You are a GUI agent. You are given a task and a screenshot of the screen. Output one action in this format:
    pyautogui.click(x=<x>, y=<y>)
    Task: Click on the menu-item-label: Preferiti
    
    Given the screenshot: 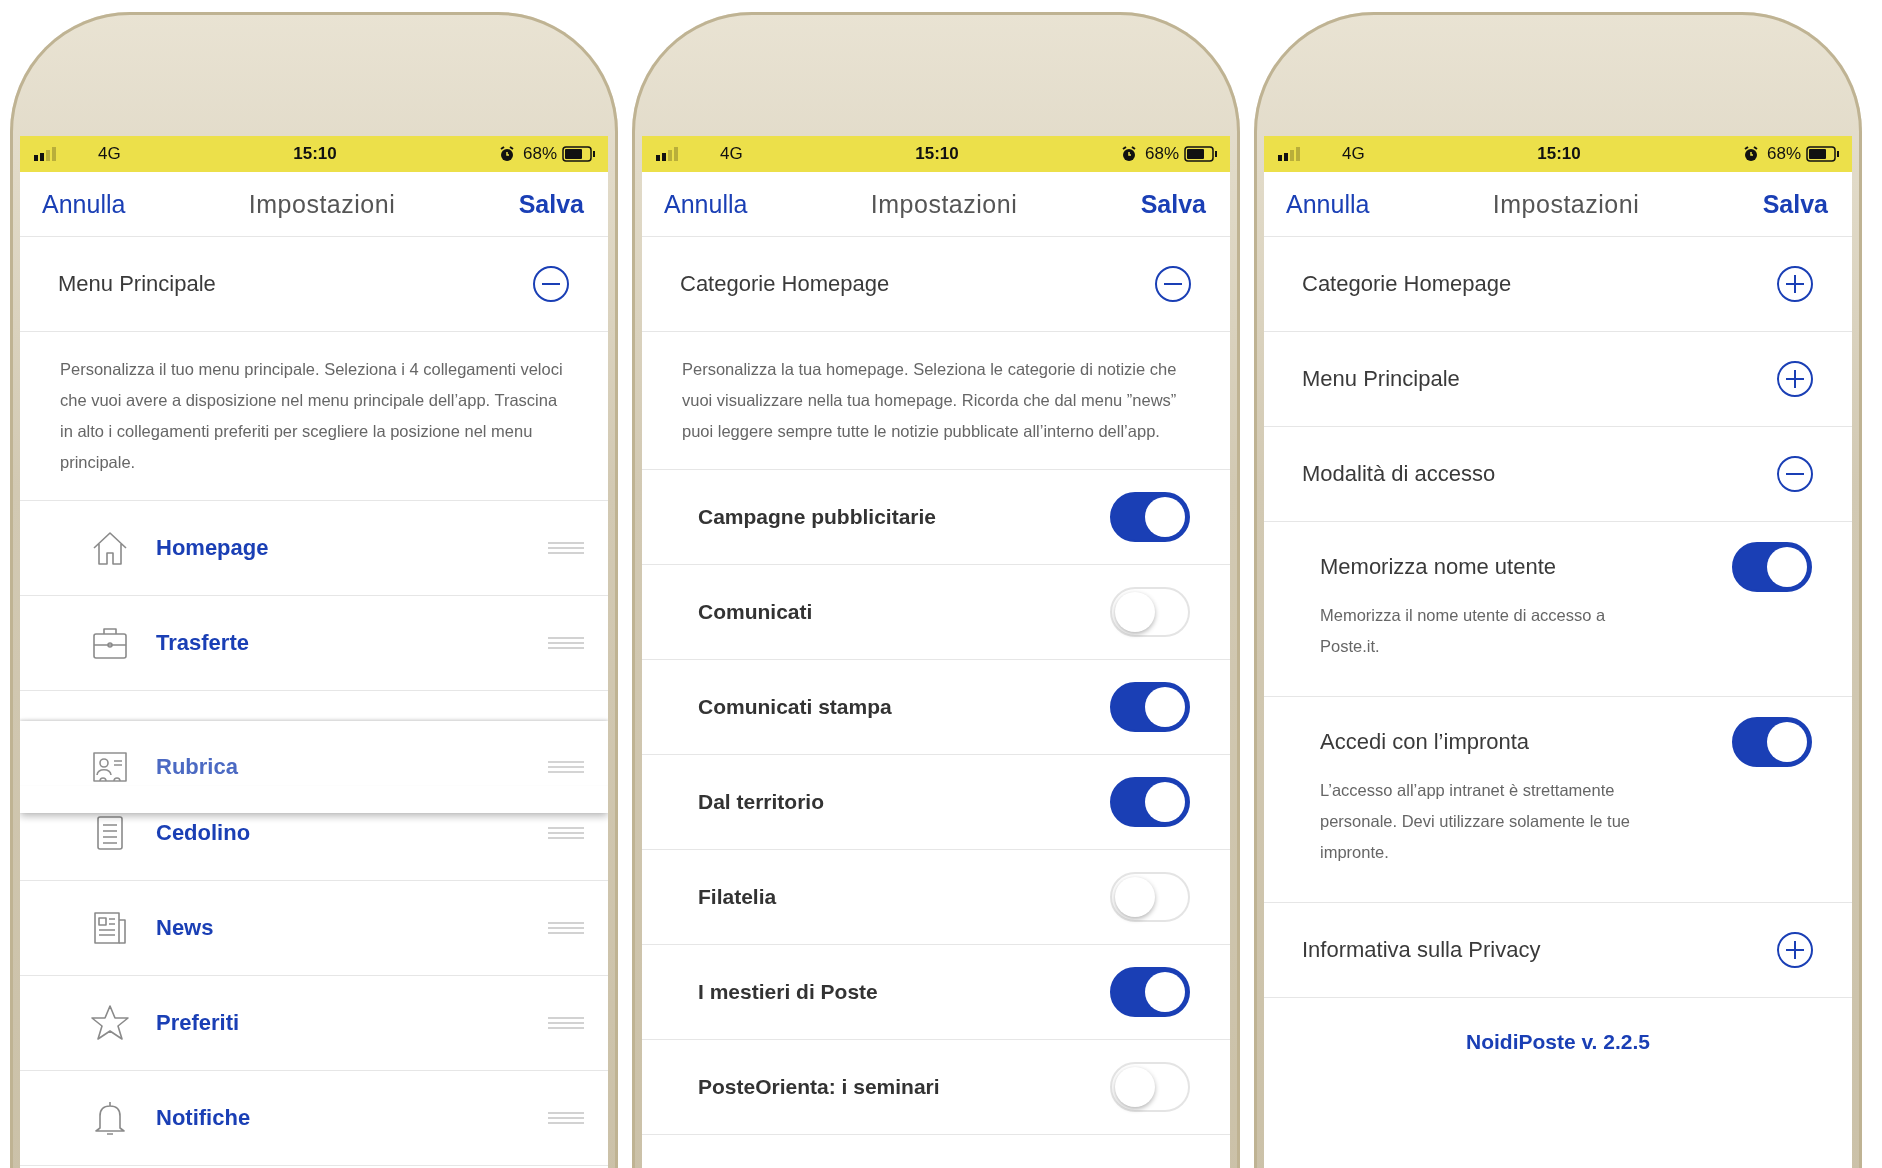 What is the action you would take?
    pyautogui.click(x=198, y=1023)
    